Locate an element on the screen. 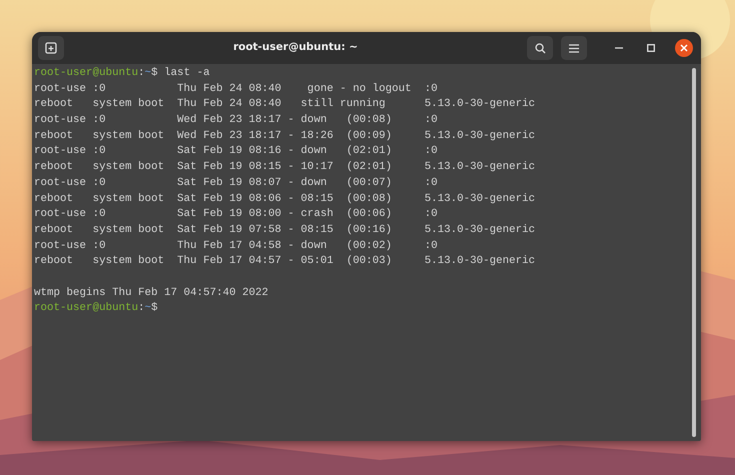  command-text: $ last -a is located at coordinates (180, 73).